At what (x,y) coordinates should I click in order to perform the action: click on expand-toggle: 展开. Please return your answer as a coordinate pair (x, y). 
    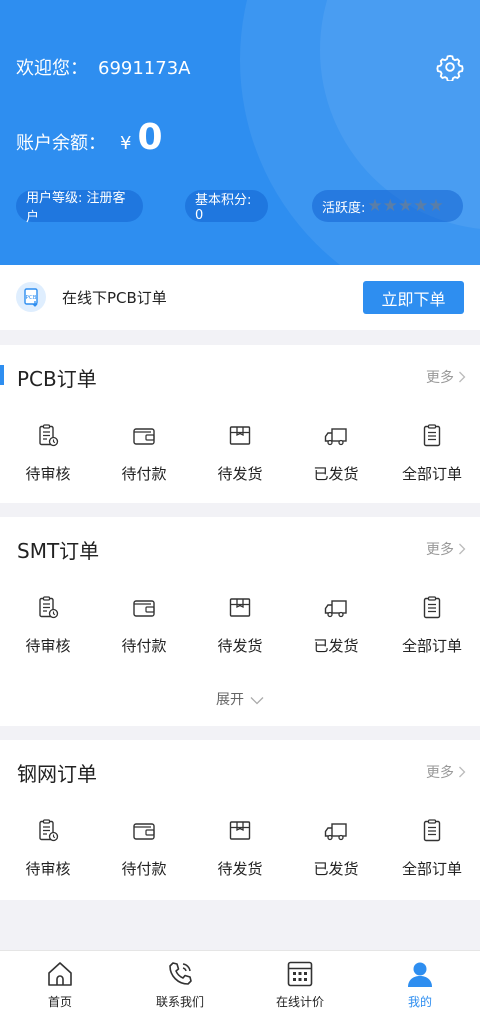
    Looking at the image, I should click on (240, 699).